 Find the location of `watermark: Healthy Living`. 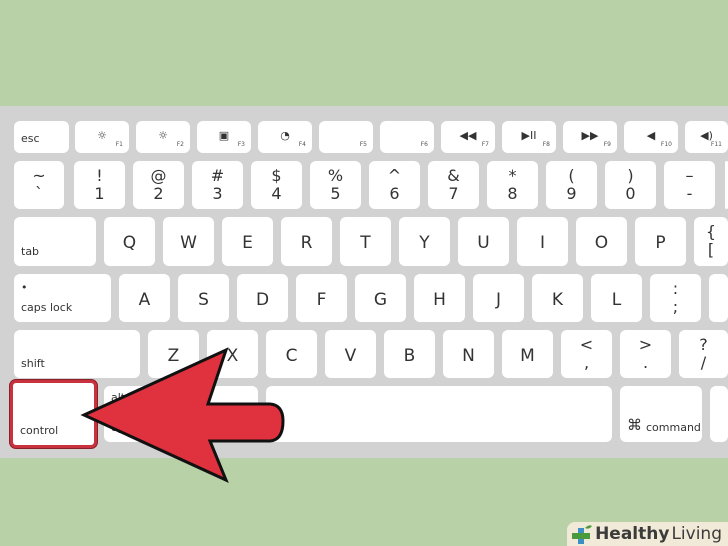

watermark: Healthy Living is located at coordinates (647, 534).